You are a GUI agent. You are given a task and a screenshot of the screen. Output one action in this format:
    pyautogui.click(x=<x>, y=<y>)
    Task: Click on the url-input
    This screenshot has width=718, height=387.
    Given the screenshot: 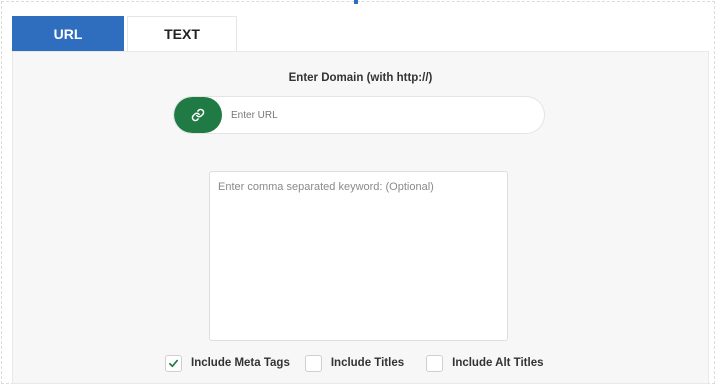 What is the action you would take?
    pyautogui.click(x=381, y=115)
    